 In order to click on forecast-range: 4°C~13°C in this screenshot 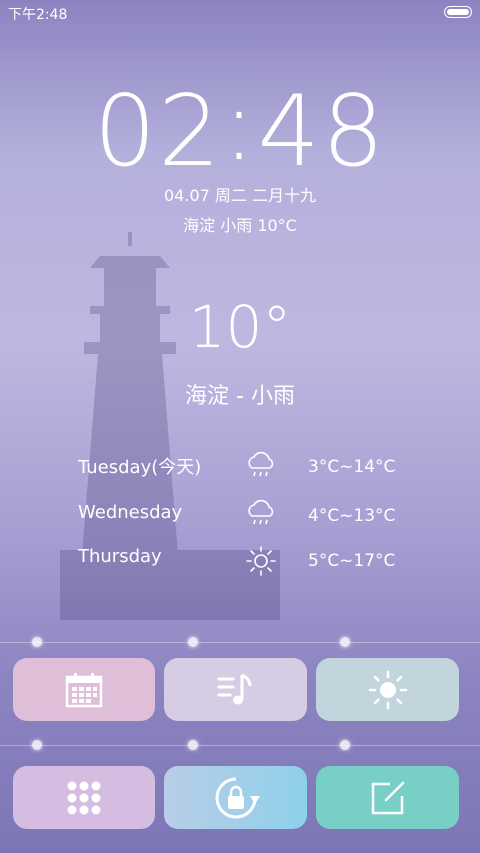, I will do `click(352, 516)`.